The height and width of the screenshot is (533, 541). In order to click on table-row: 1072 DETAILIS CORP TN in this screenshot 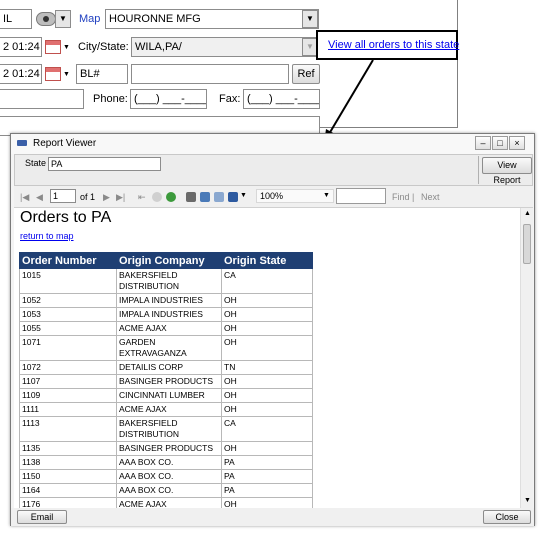, I will do `click(166, 367)`.